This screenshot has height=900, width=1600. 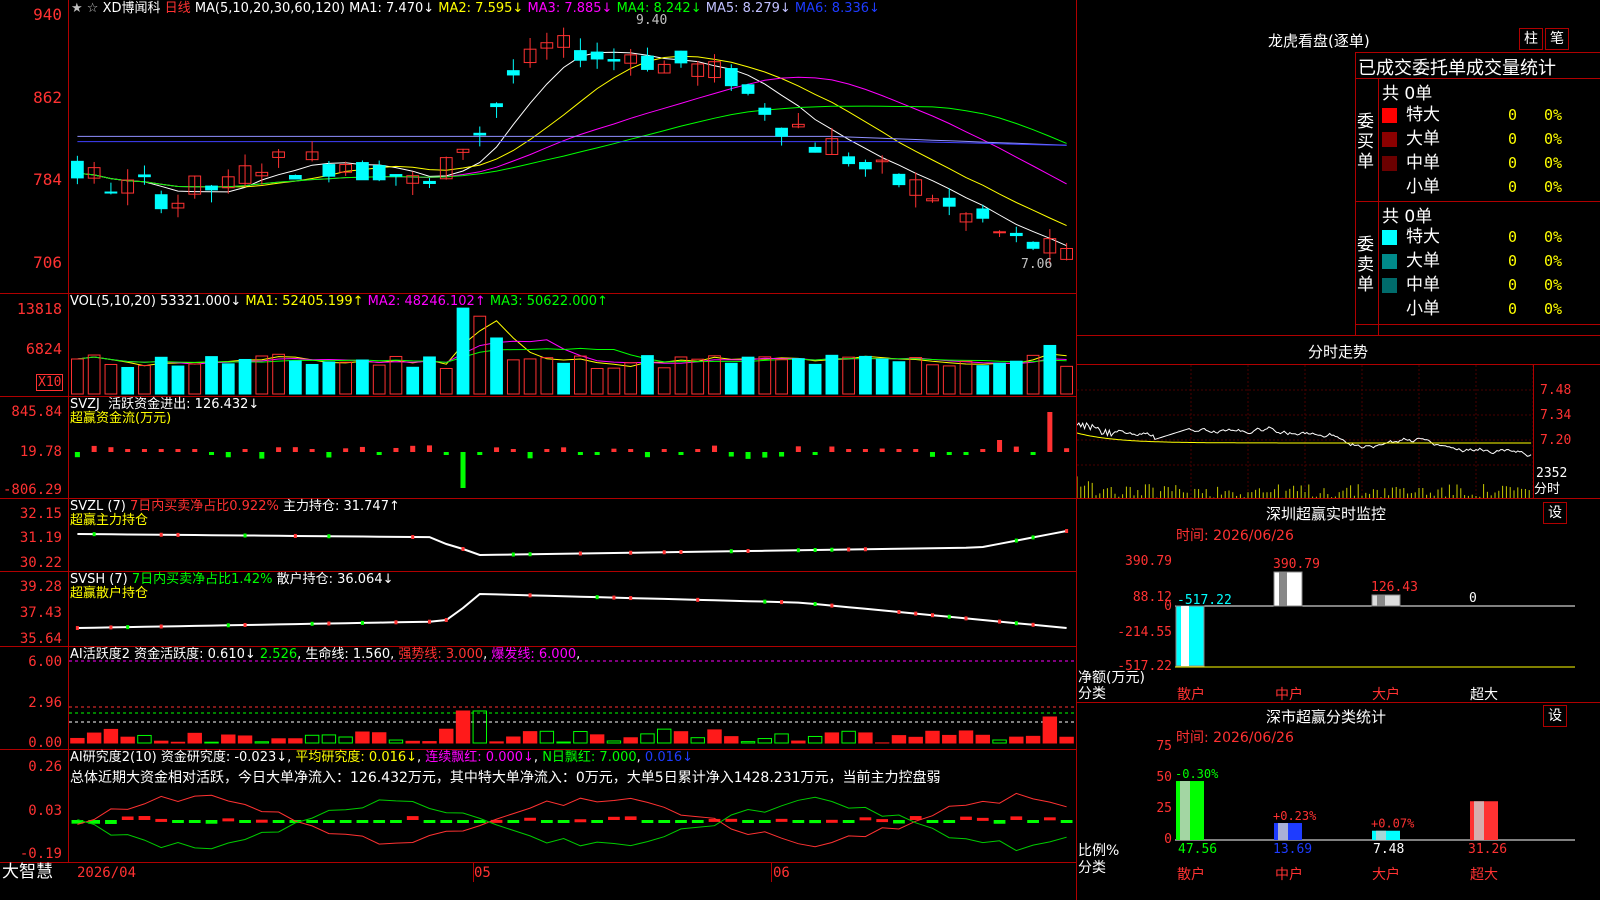 I want to click on classify-cat-label: 分类, so click(x=1092, y=868).